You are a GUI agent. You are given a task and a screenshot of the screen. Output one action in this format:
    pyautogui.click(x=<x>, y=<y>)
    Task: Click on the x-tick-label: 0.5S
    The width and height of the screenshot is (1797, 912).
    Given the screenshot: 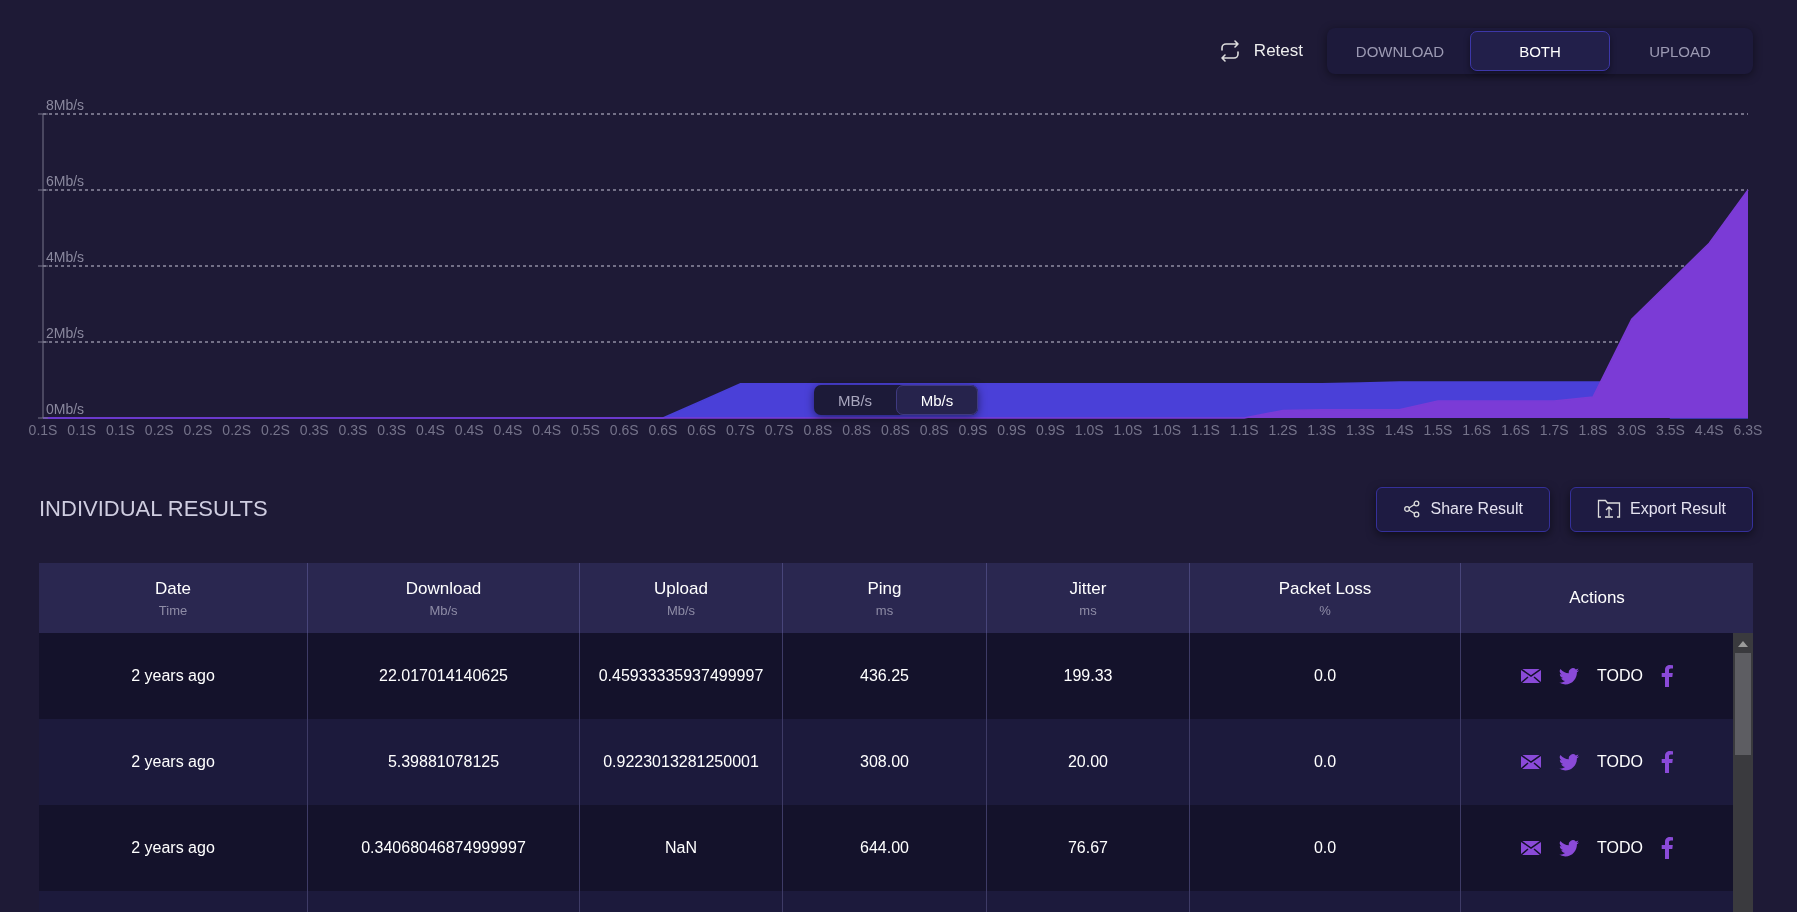 What is the action you would take?
    pyautogui.click(x=585, y=430)
    